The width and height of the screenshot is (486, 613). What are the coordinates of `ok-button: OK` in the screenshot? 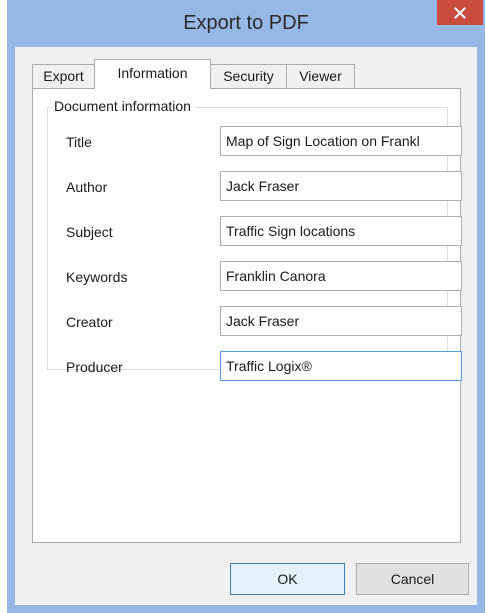 It's located at (287, 579).